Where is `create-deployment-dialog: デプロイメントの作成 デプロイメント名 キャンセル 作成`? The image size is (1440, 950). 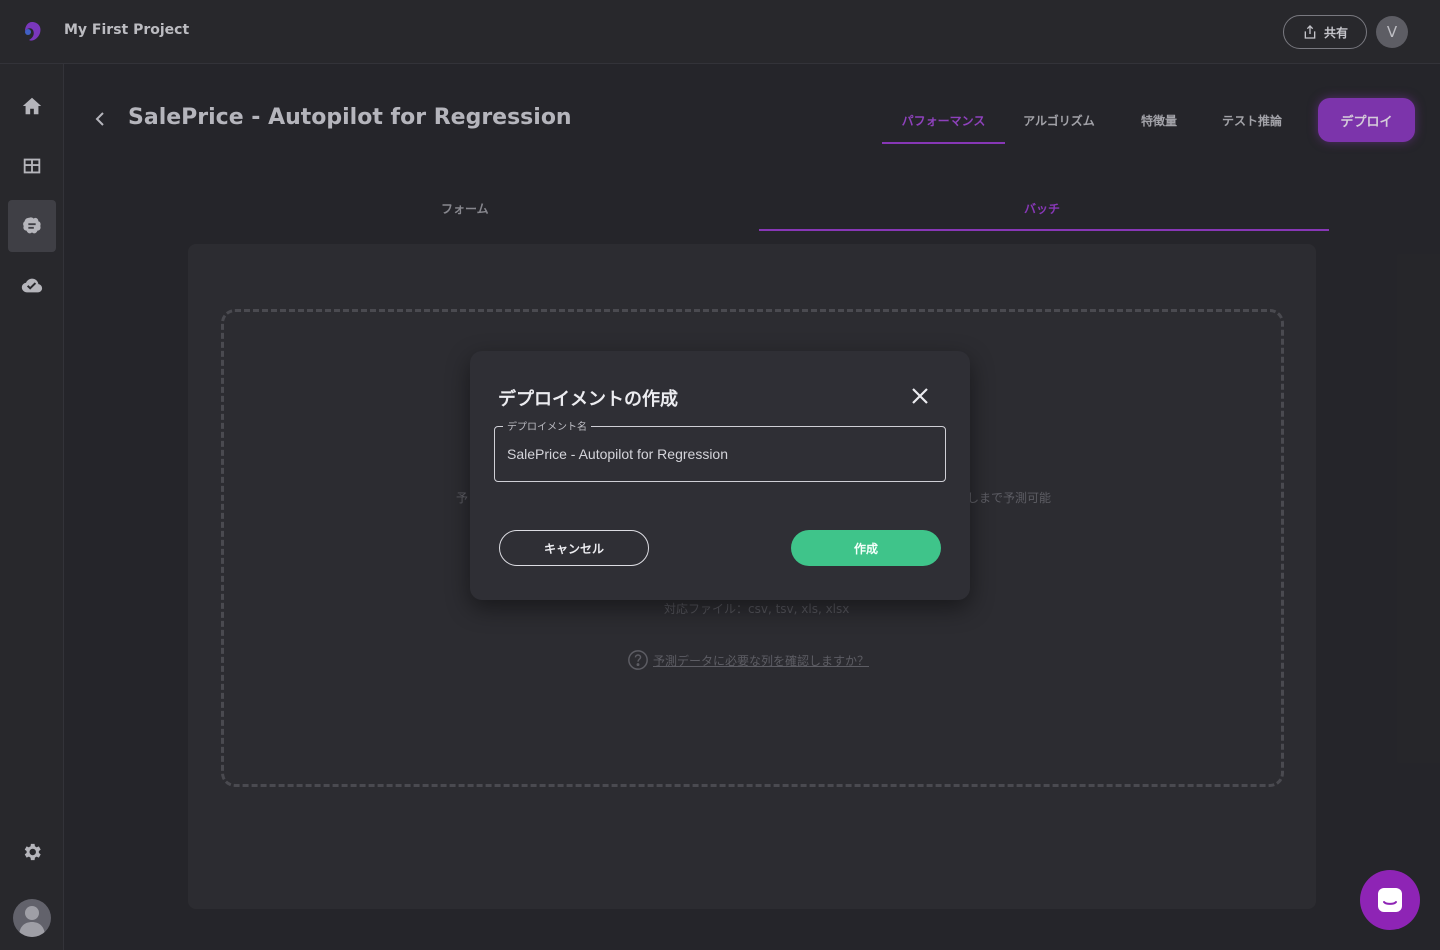 create-deployment-dialog: デプロイメントの作成 デプロイメント名 キャンセル 作成 is located at coordinates (720, 475).